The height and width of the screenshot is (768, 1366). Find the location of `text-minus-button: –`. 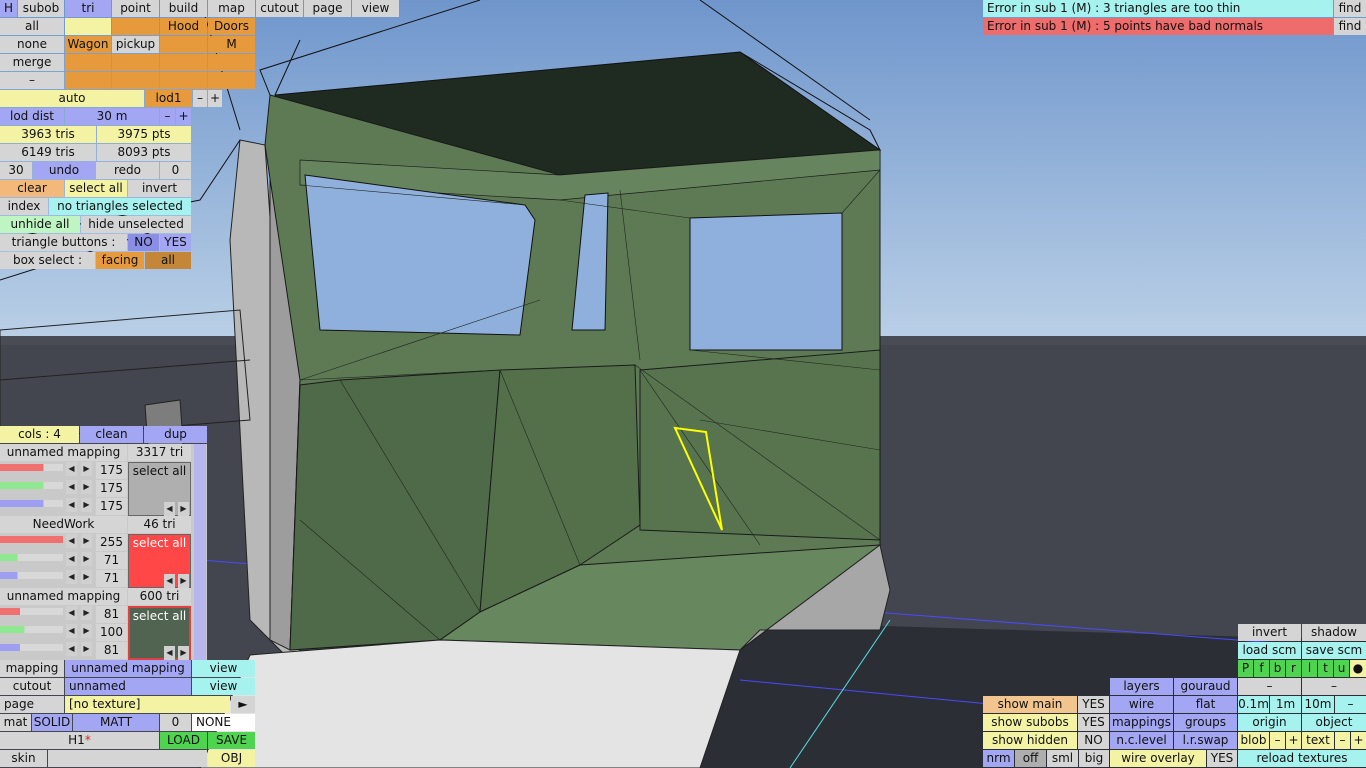

text-minus-button: – is located at coordinates (1342, 740).